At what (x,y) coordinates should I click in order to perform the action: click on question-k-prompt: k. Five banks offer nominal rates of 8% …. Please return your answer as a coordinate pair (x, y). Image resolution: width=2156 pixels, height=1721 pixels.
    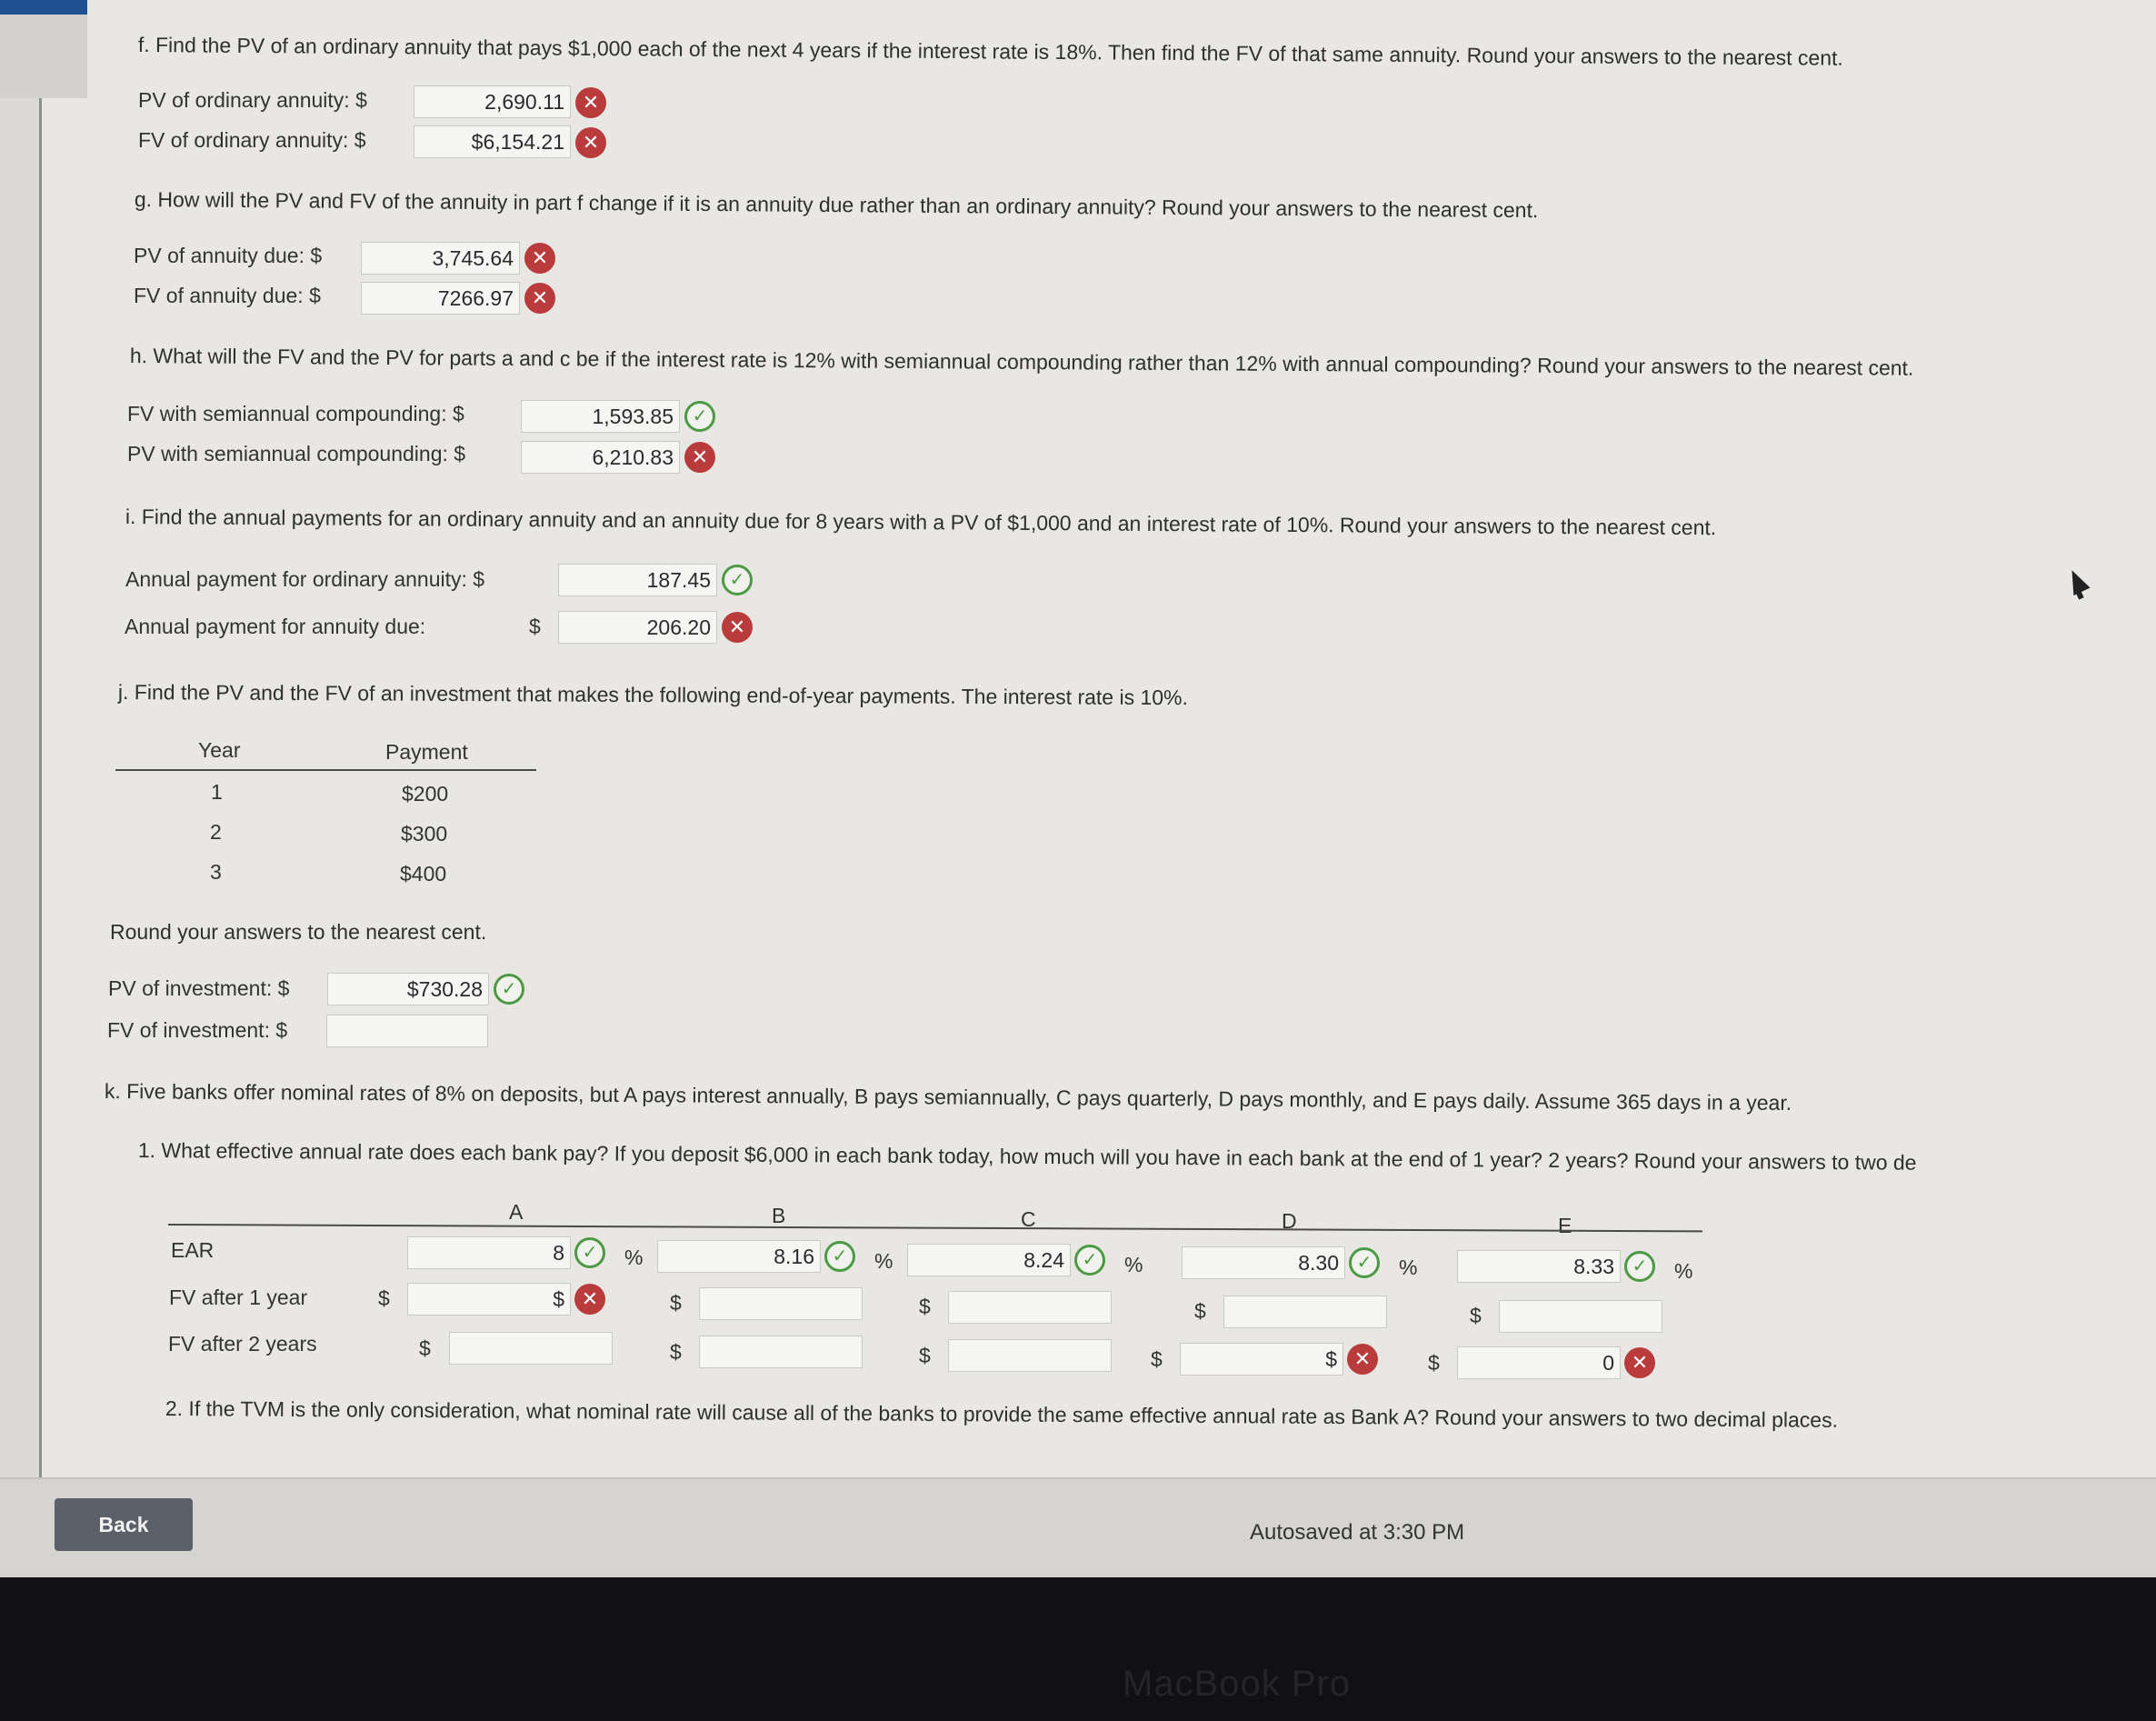
    Looking at the image, I should click on (948, 1097).